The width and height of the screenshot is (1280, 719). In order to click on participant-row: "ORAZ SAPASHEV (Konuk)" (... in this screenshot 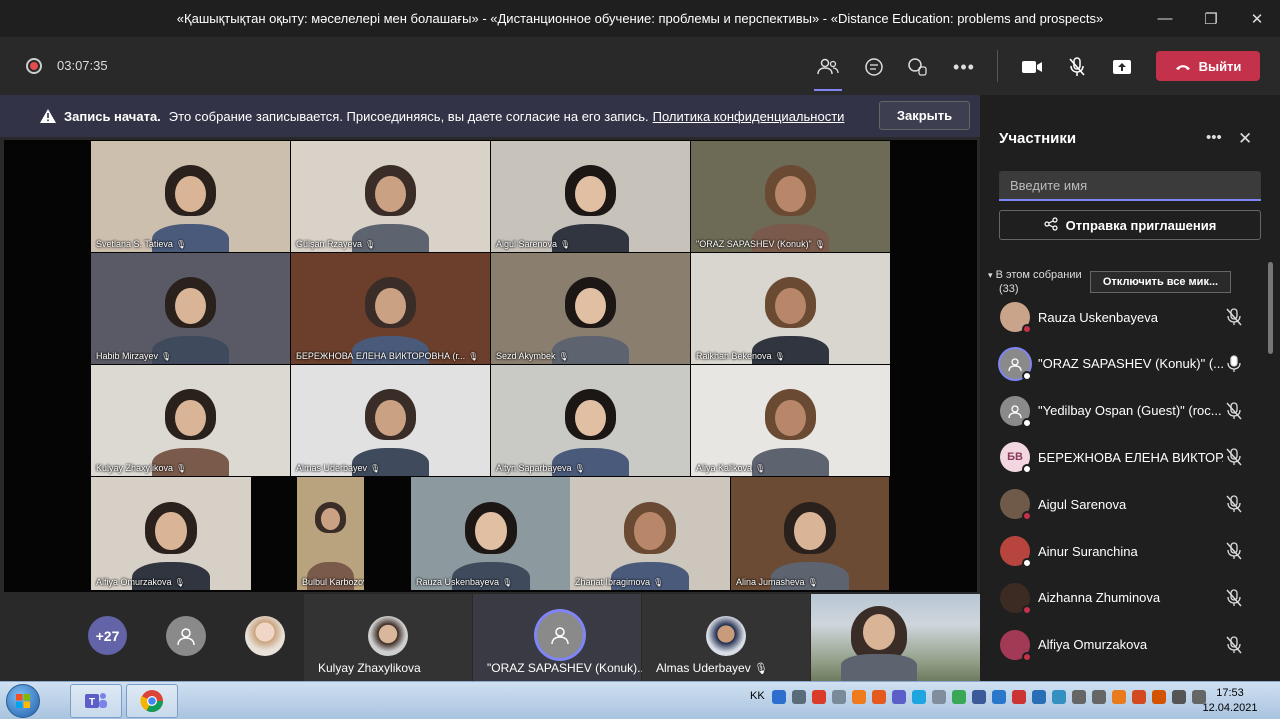, I will do `click(1130, 364)`.